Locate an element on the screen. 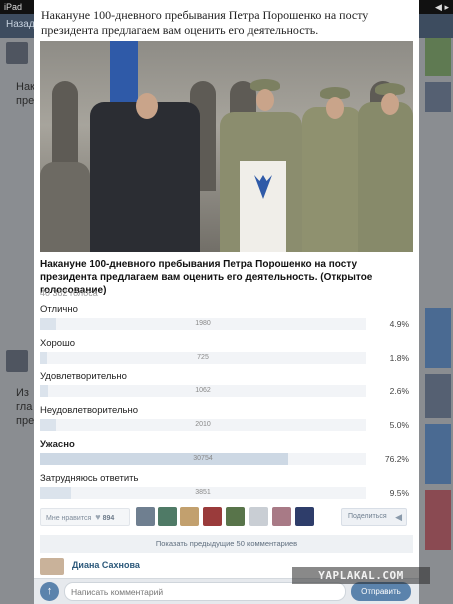 This screenshot has height=604, width=453. comment-input is located at coordinates (205, 591).